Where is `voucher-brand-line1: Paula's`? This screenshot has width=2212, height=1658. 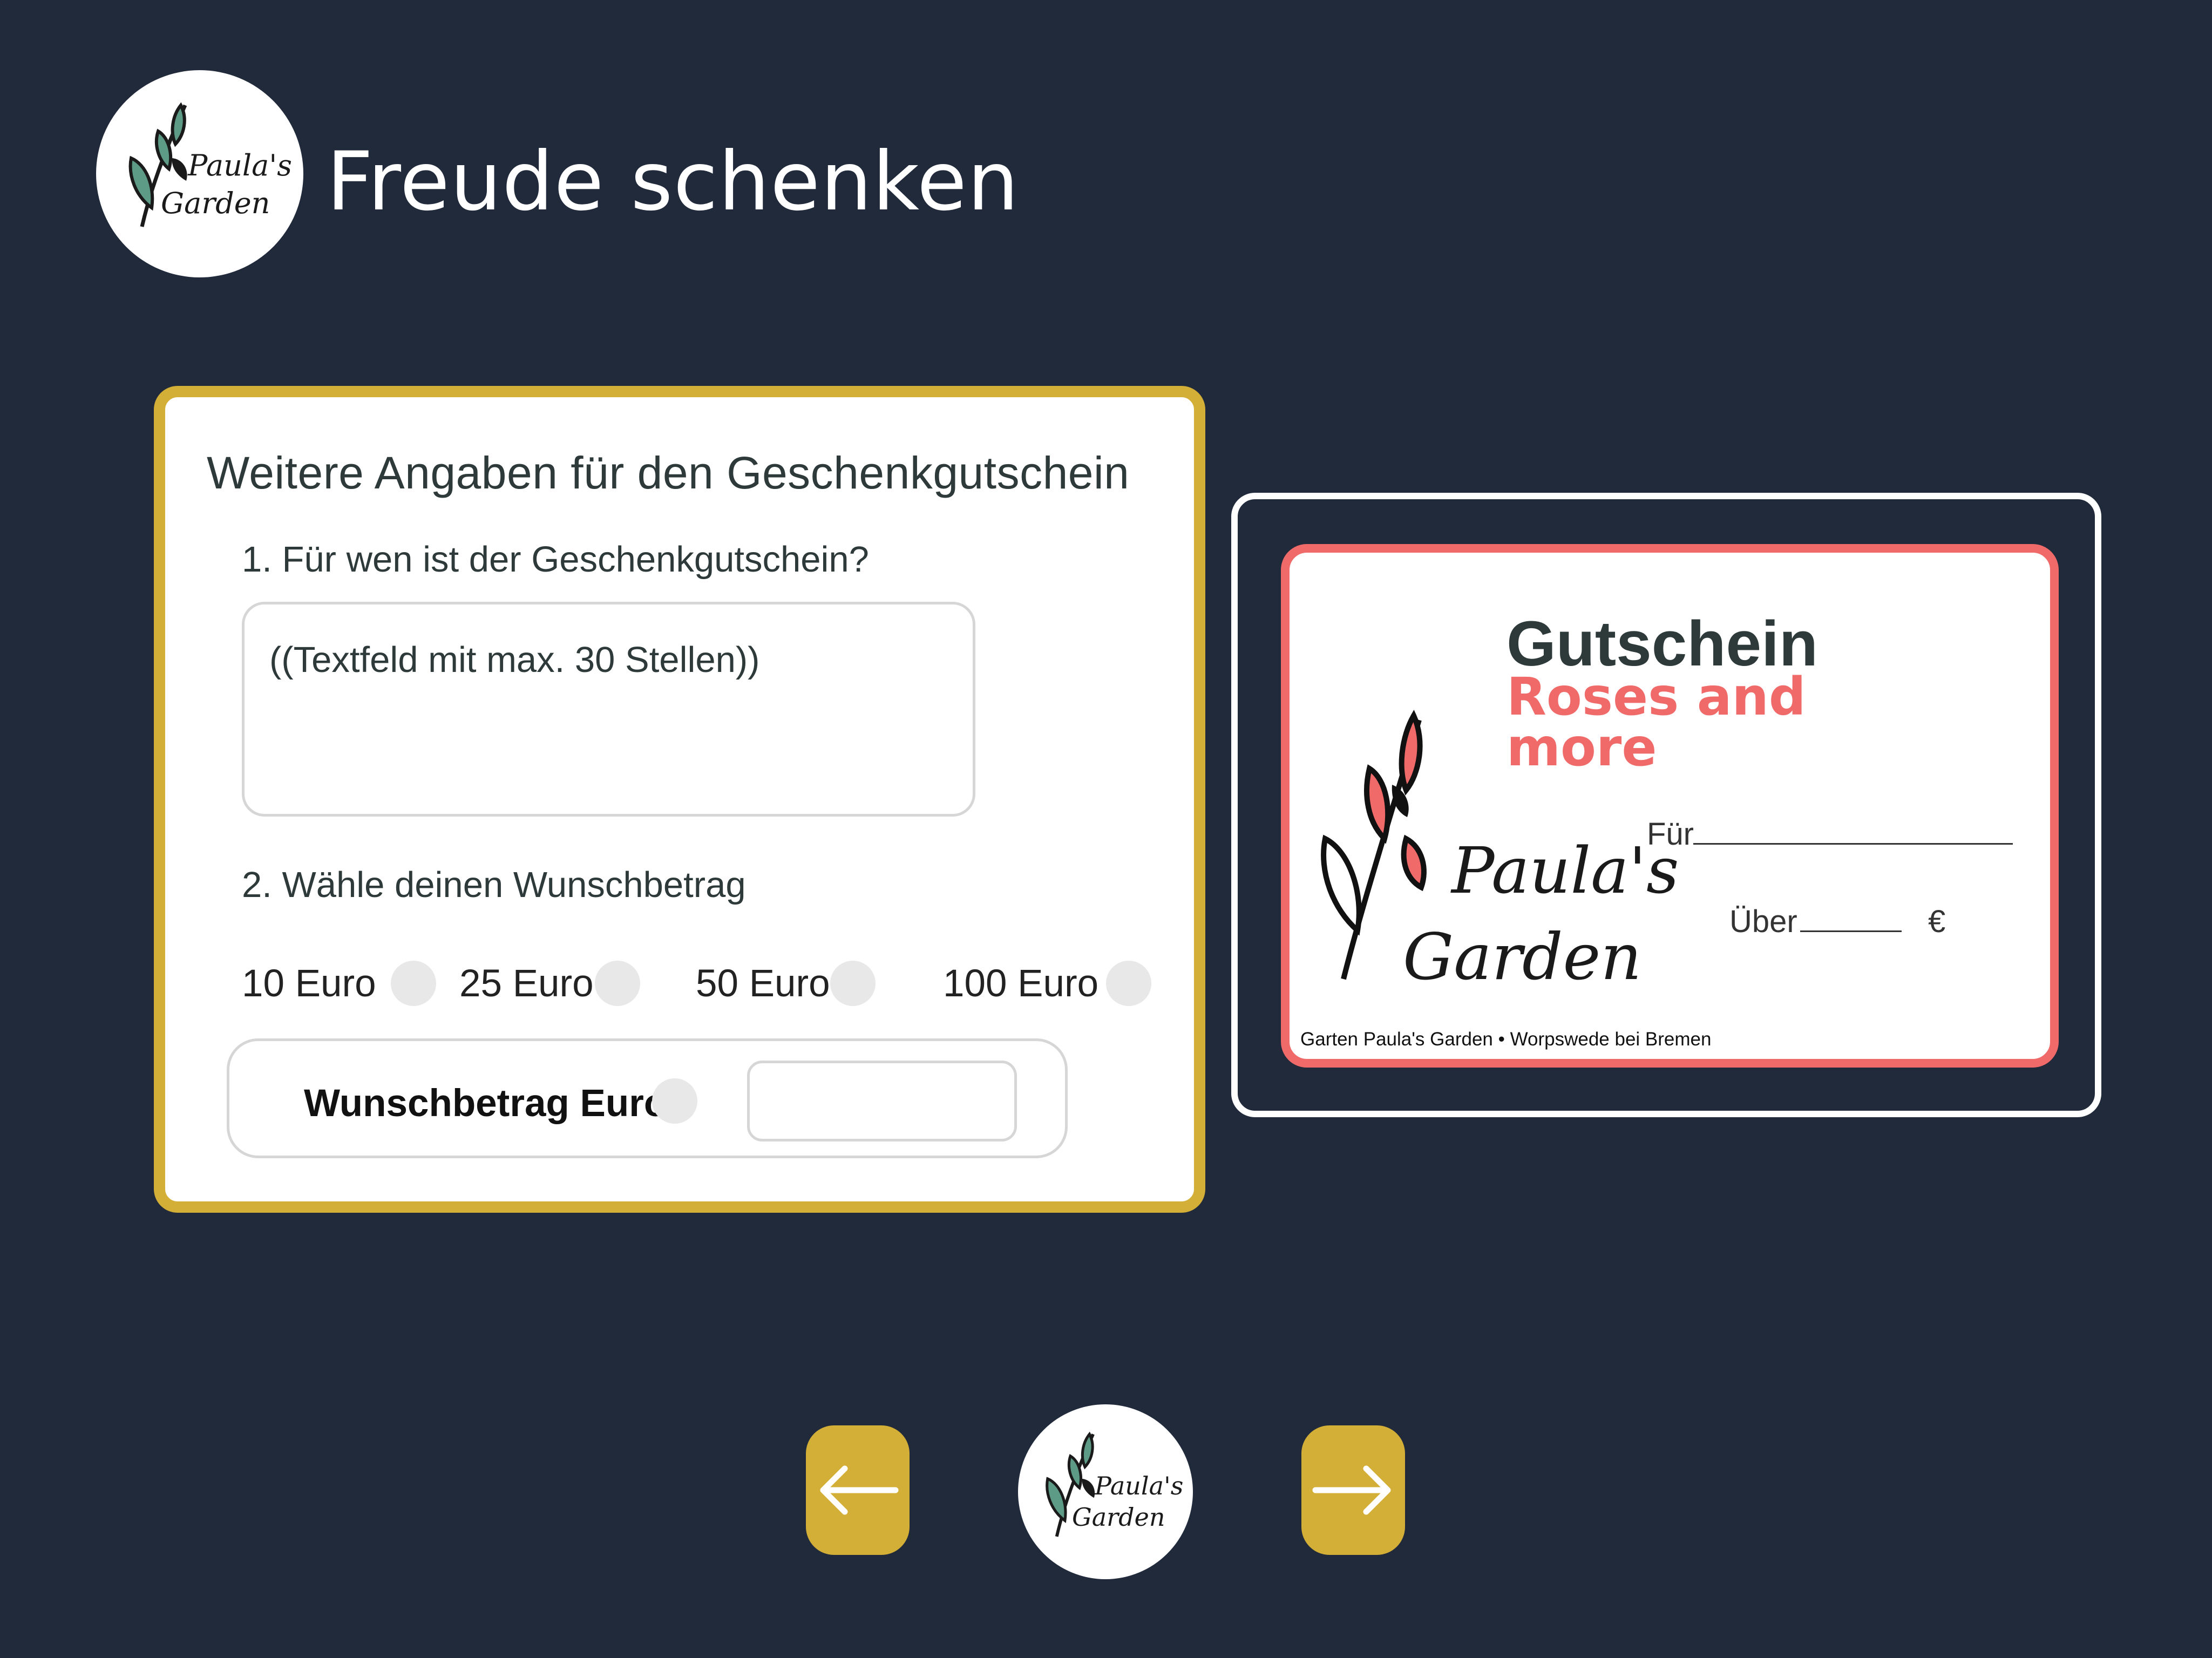
voucher-brand-line1: Paula's is located at coordinates (1565, 870).